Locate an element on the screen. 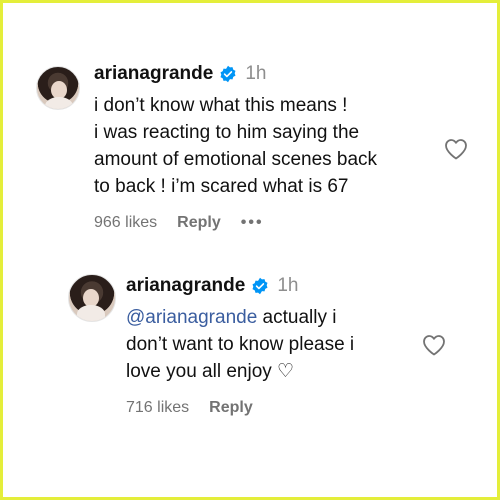  comment-line: @arianagrande actually i is located at coordinates (276, 317).